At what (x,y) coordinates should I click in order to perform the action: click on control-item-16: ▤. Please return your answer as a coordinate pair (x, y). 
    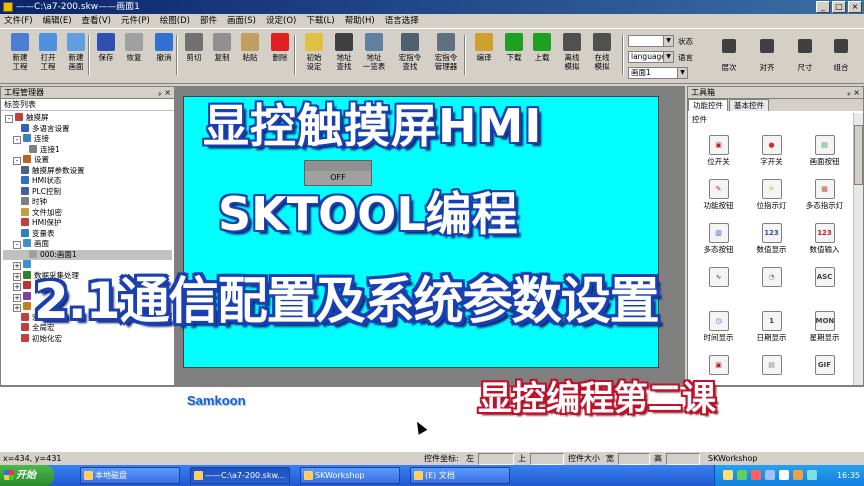
    Looking at the image, I should click on (771, 371).